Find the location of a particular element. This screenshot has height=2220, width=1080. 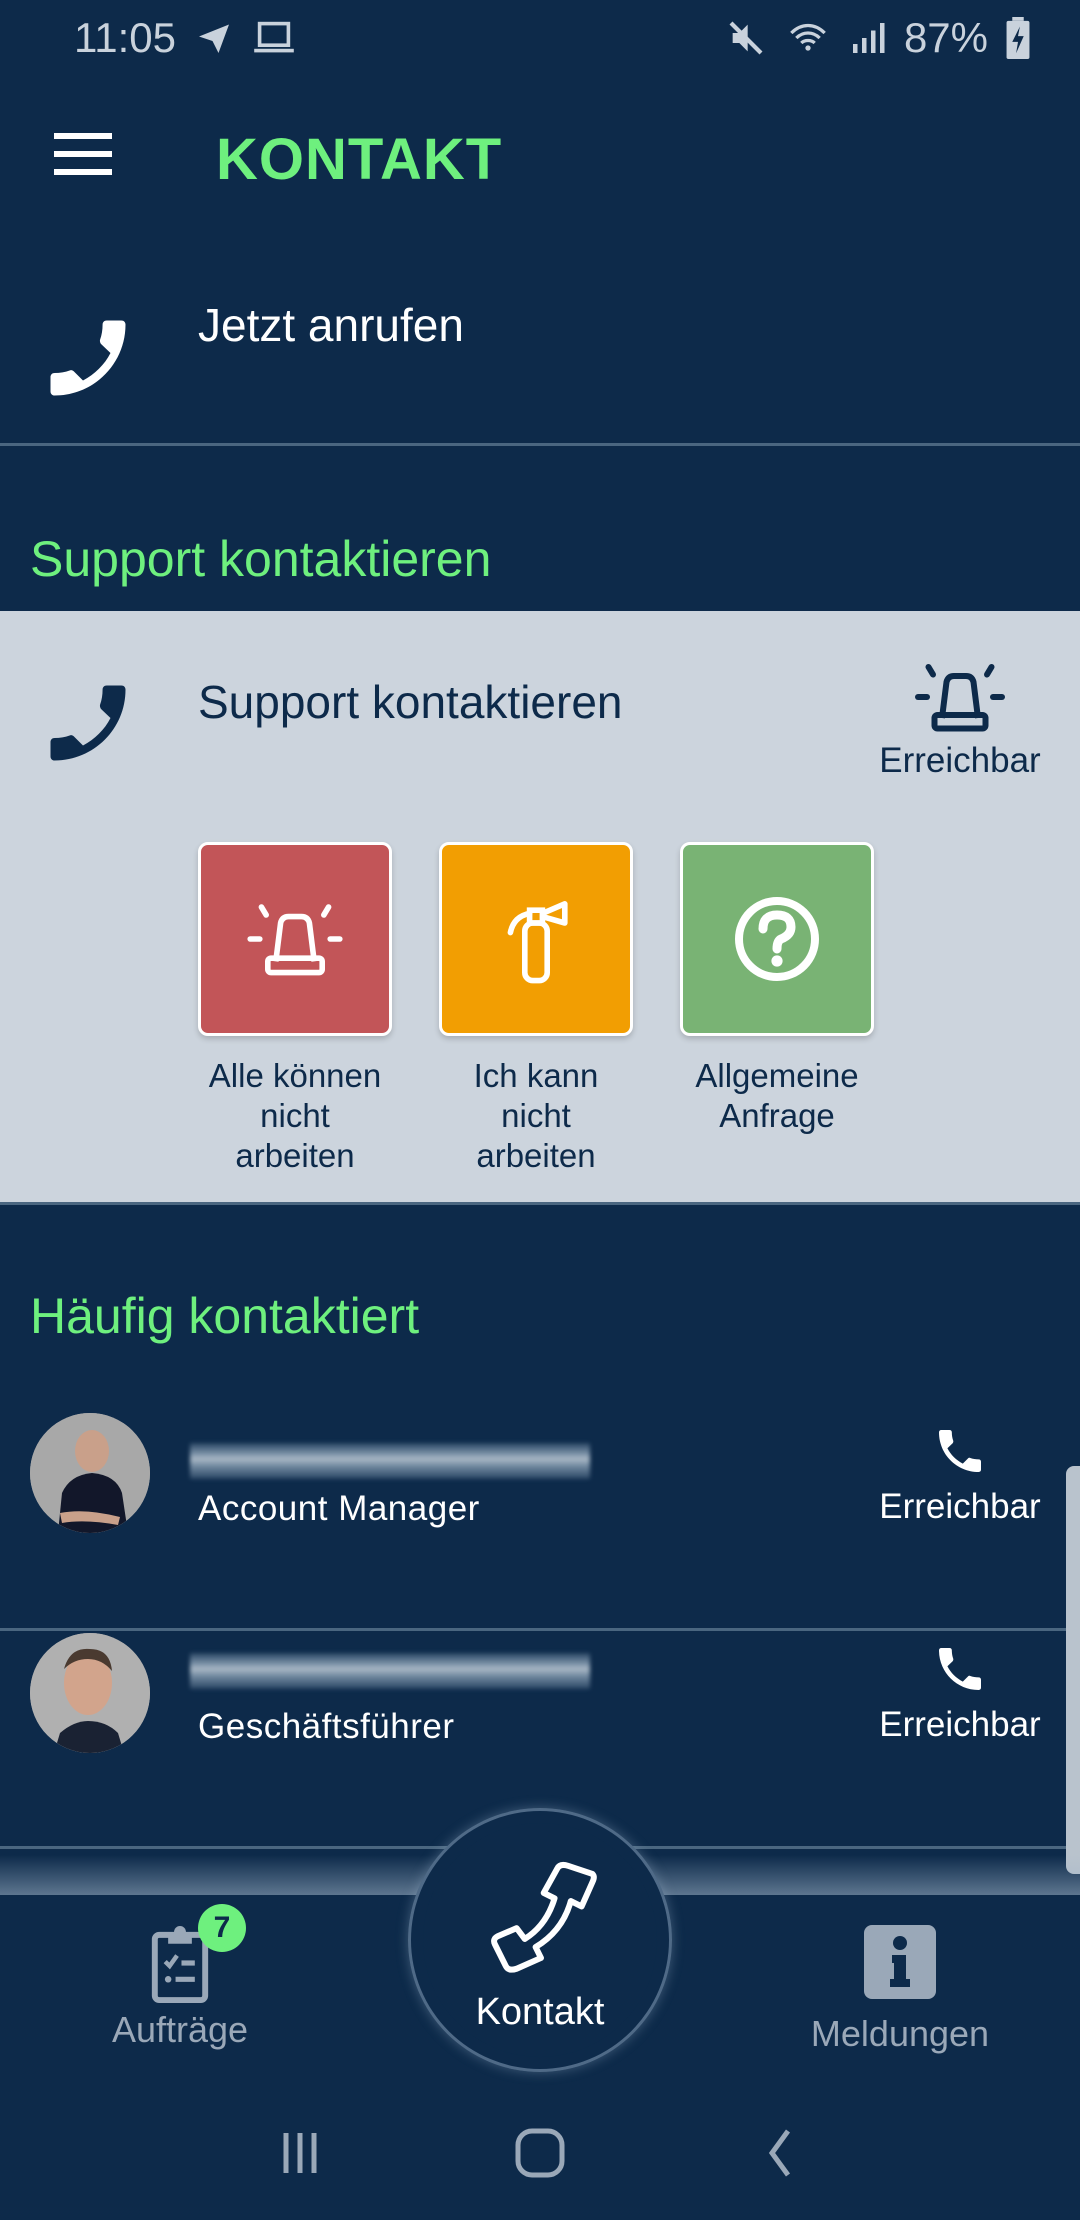

question-circle-icon is located at coordinates (777, 939).